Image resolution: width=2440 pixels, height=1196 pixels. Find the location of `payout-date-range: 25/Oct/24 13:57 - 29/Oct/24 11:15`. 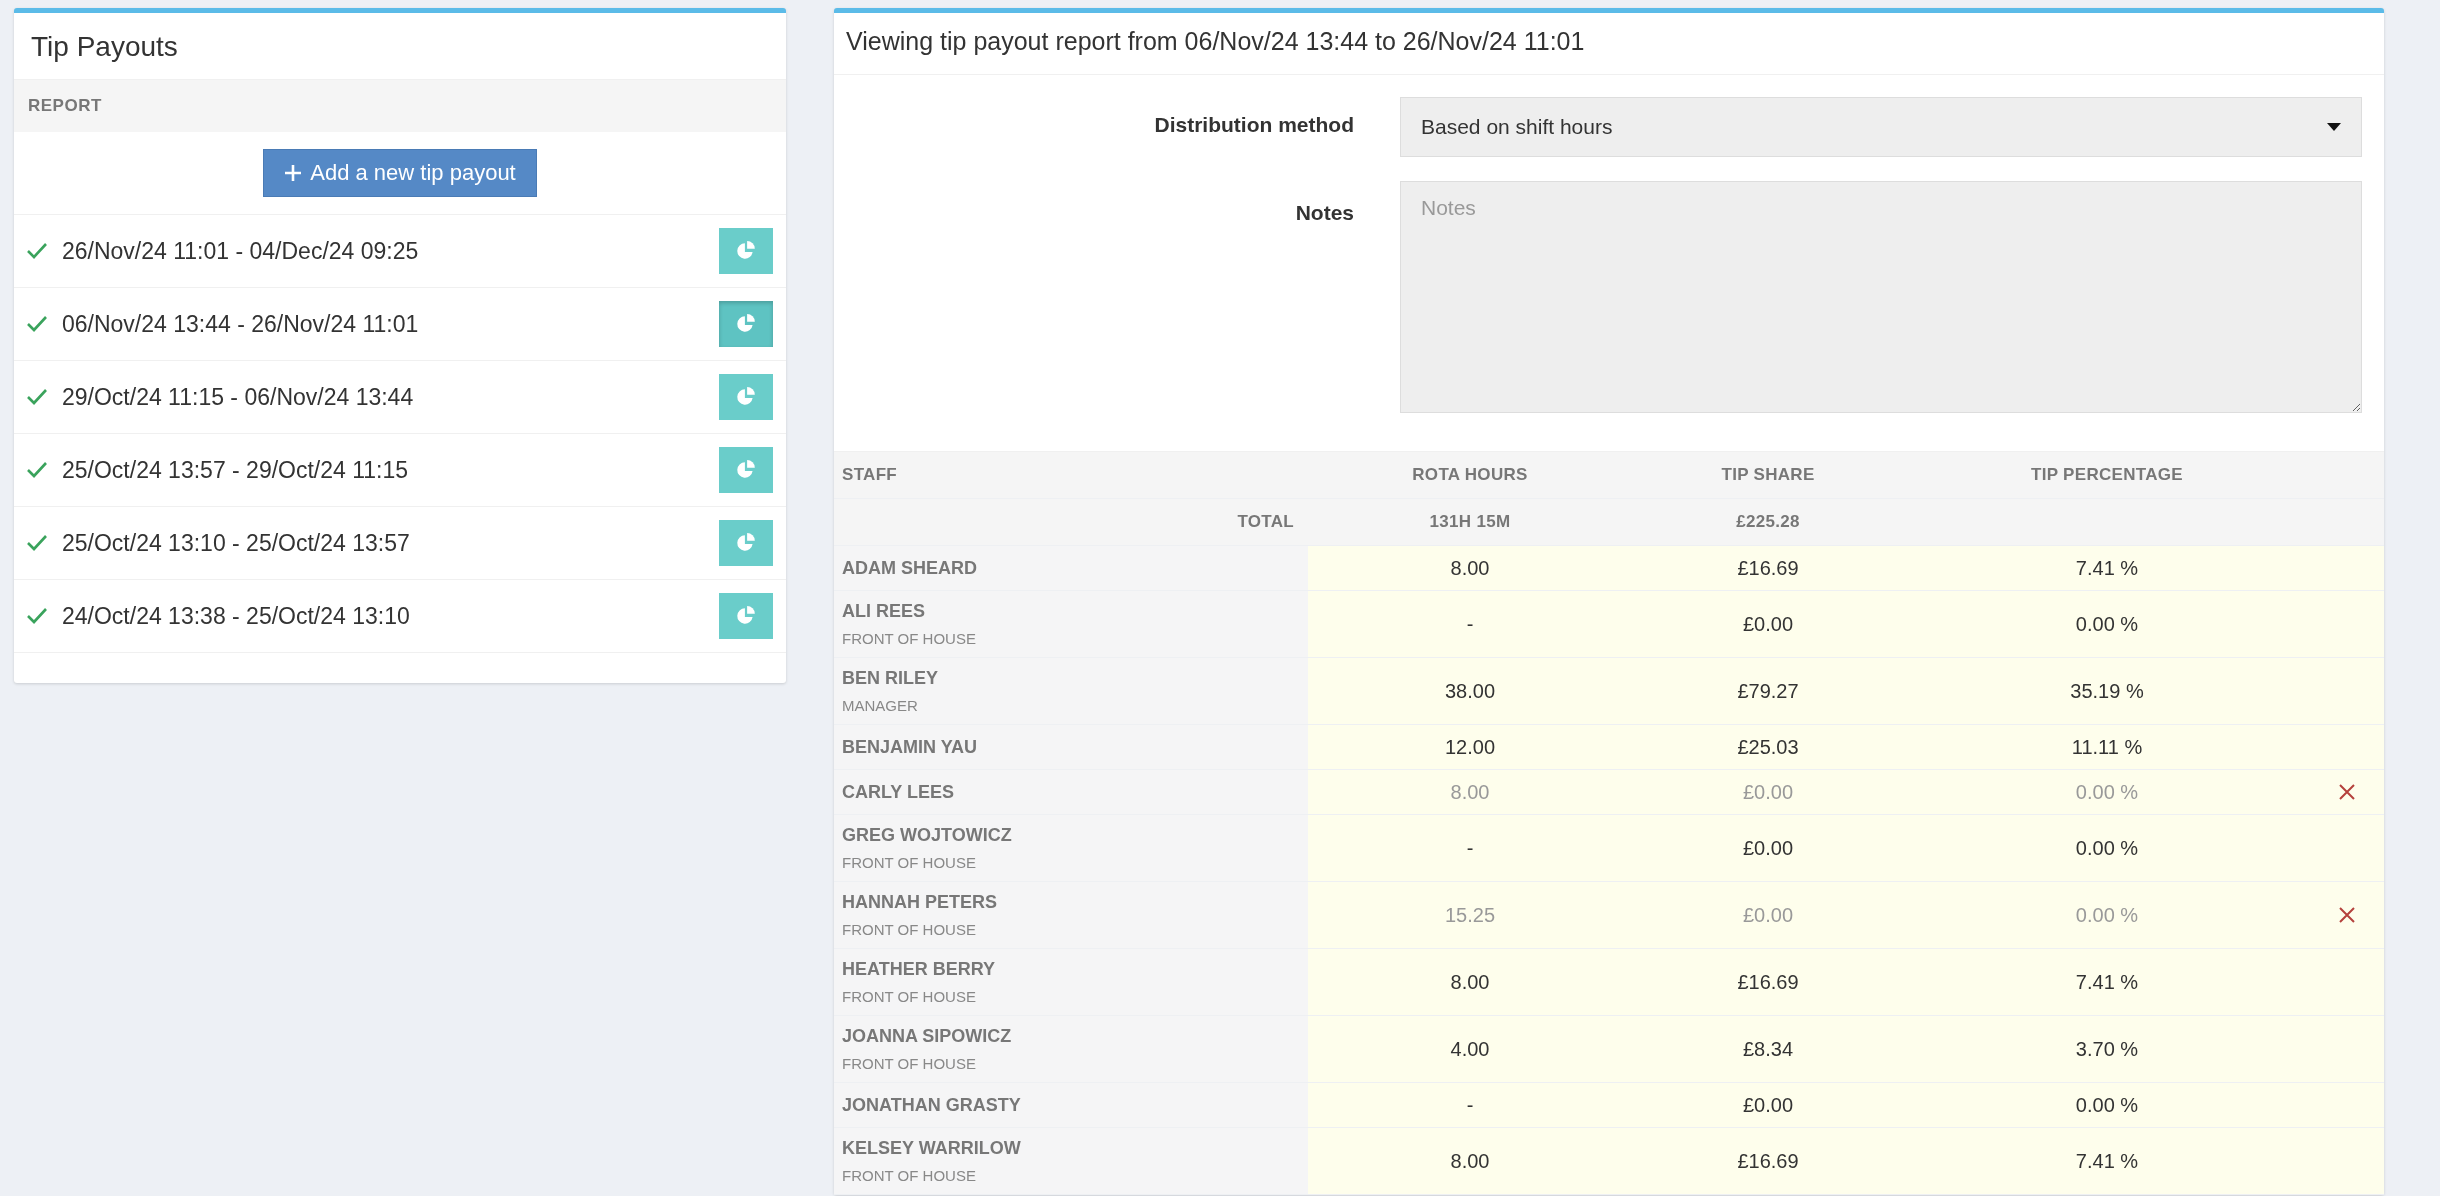

payout-date-range: 25/Oct/24 13:57 - 29/Oct/24 11:15 is located at coordinates (236, 470).